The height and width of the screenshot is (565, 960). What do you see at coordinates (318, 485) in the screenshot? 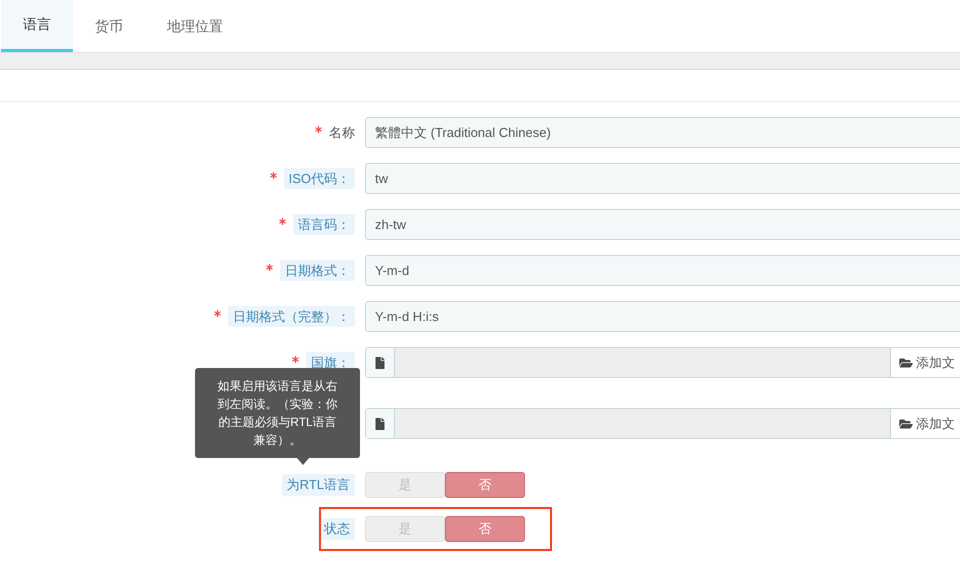
I see `field-label: 为RTL语言` at bounding box center [318, 485].